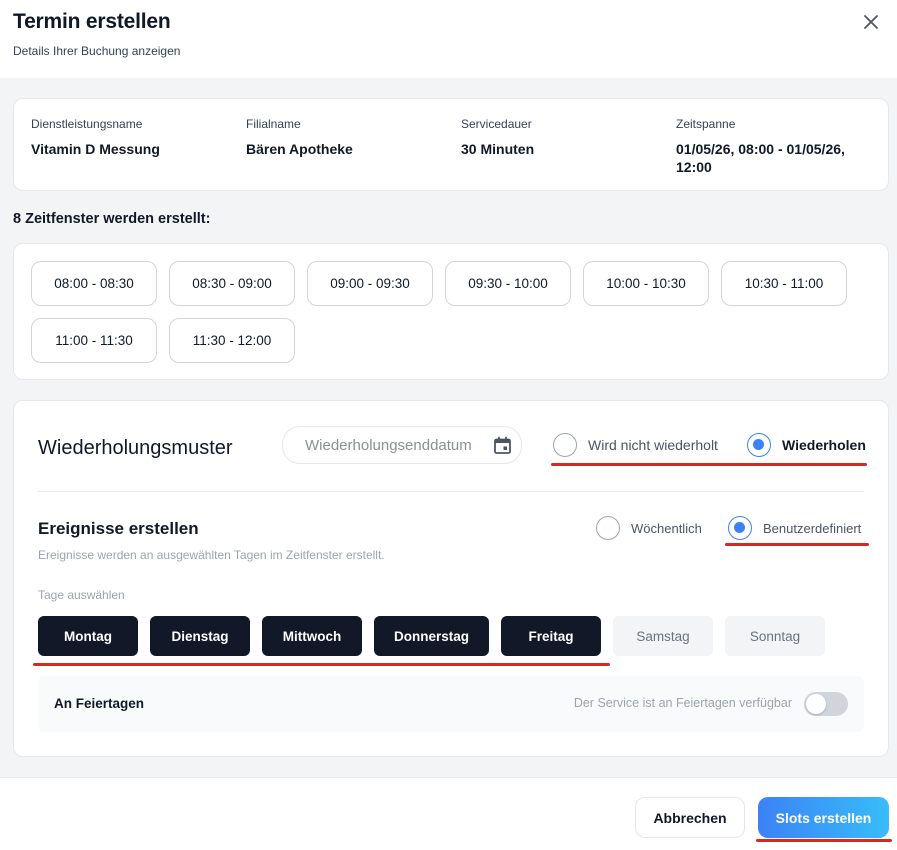 The image size is (897, 850). I want to click on divider, so click(451, 491).